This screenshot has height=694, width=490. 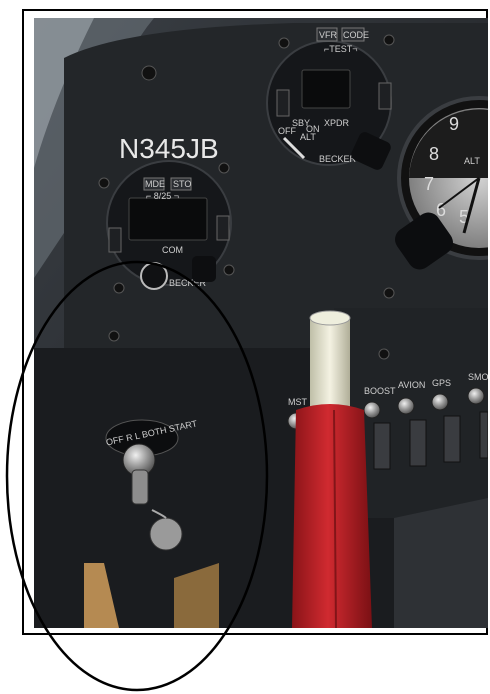 What do you see at coordinates (182, 184) in the screenshot?
I see `com-sto-label: STO` at bounding box center [182, 184].